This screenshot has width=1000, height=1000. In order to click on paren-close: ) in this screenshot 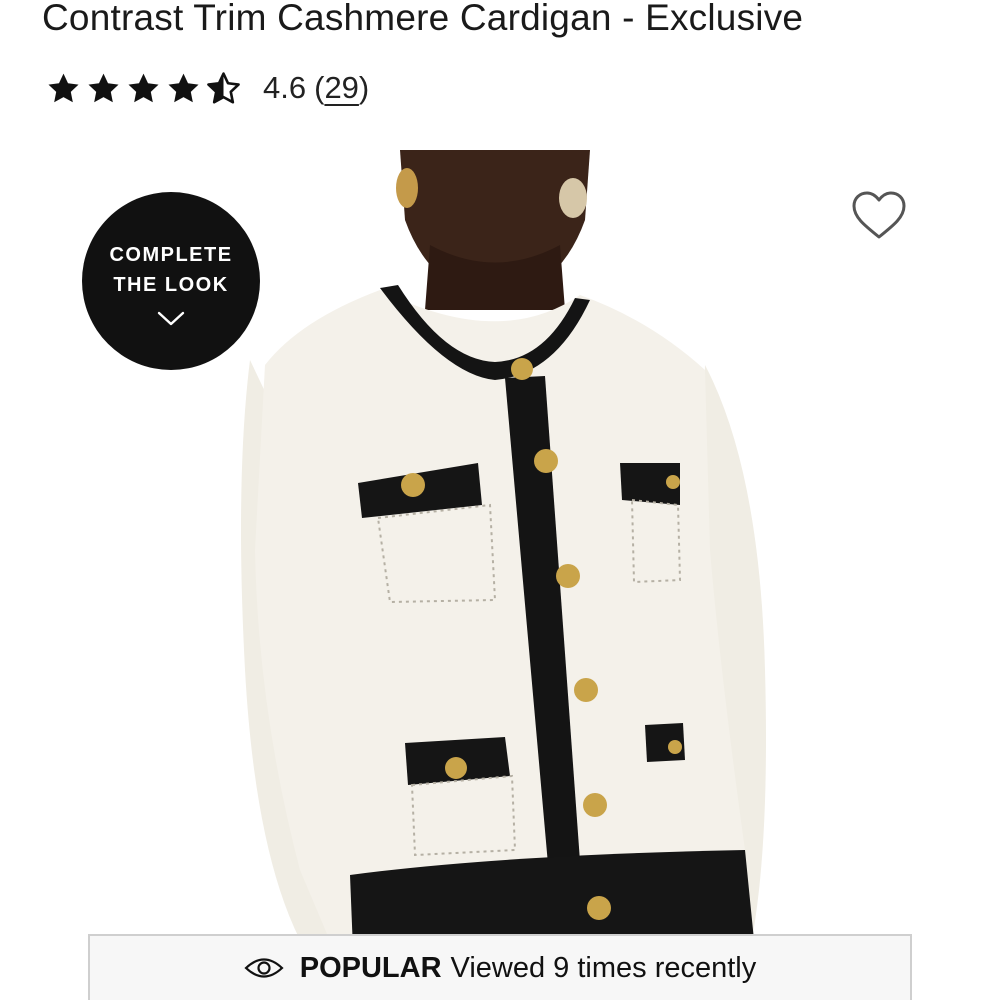, I will do `click(364, 87)`.